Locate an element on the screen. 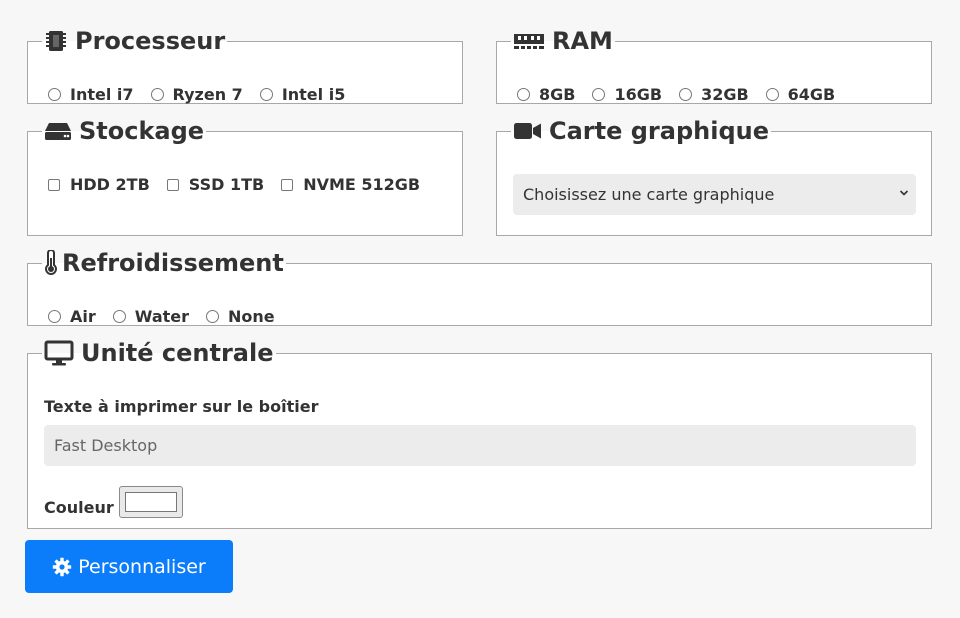 This screenshot has height=618, width=960. stockage-option-hdd-2tb: HDD 2TB is located at coordinates (99, 184).